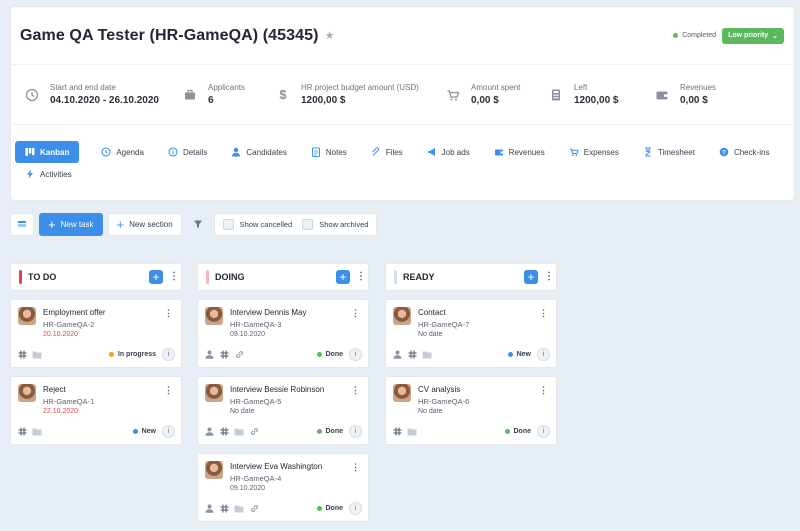  Describe the element at coordinates (257, 224) in the screenshot. I see `show-cancelled-checkbox: Show cancelled` at that location.